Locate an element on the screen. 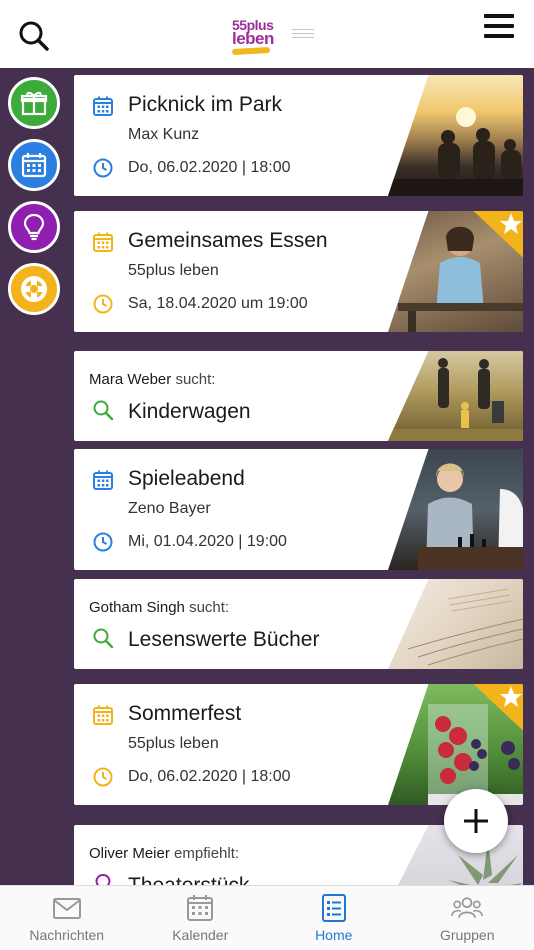 This screenshot has width=534, height=950. calendar-button is located at coordinates (34, 165).